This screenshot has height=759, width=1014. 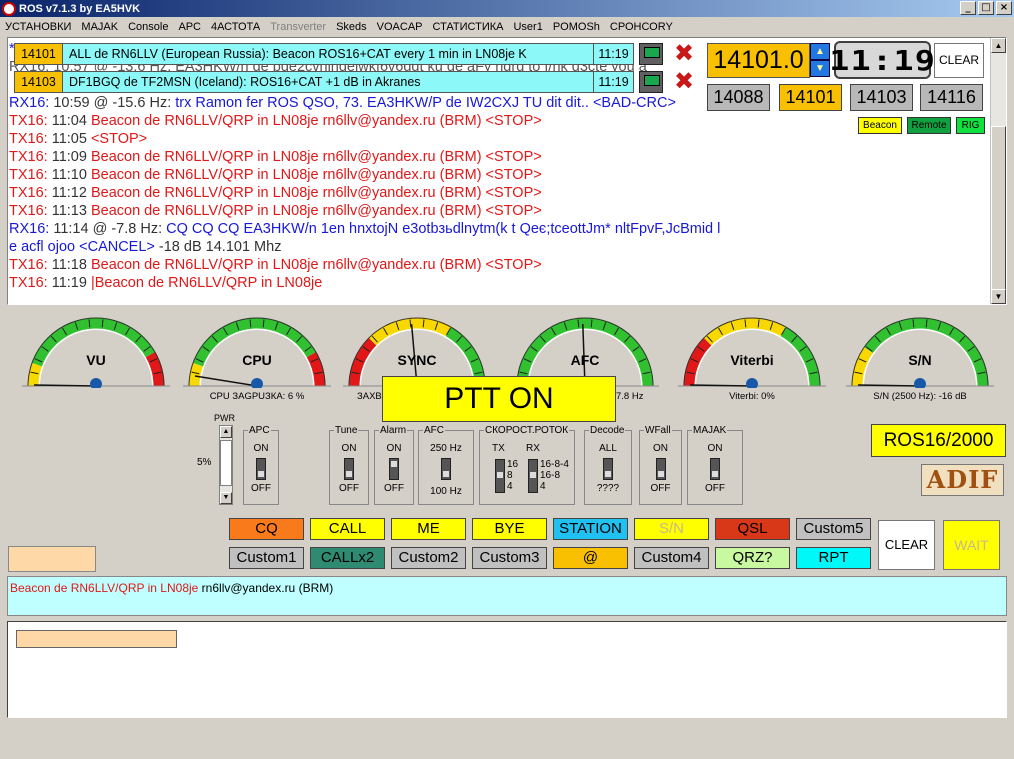 I want to click on meter-title: VU, so click(x=96, y=360).